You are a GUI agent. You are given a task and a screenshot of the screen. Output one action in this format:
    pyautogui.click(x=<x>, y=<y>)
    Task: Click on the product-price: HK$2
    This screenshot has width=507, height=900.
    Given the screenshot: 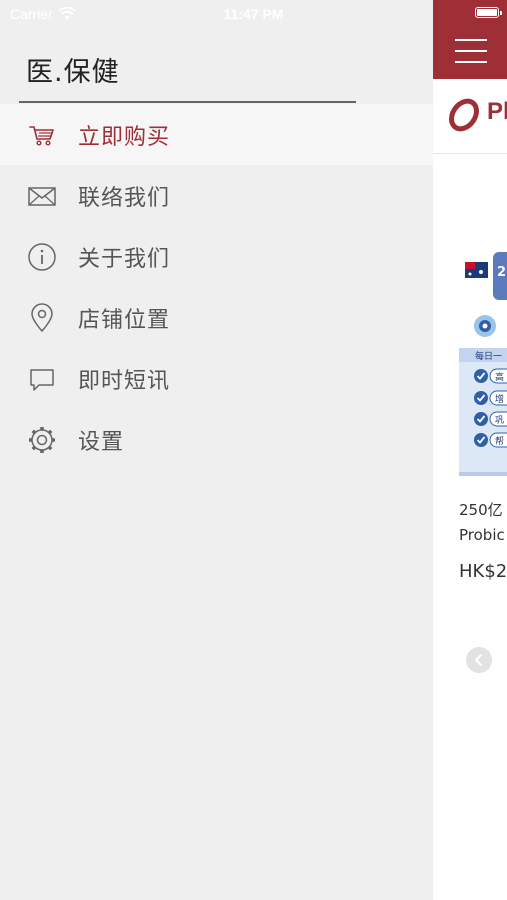 What is the action you would take?
    pyautogui.click(x=483, y=571)
    